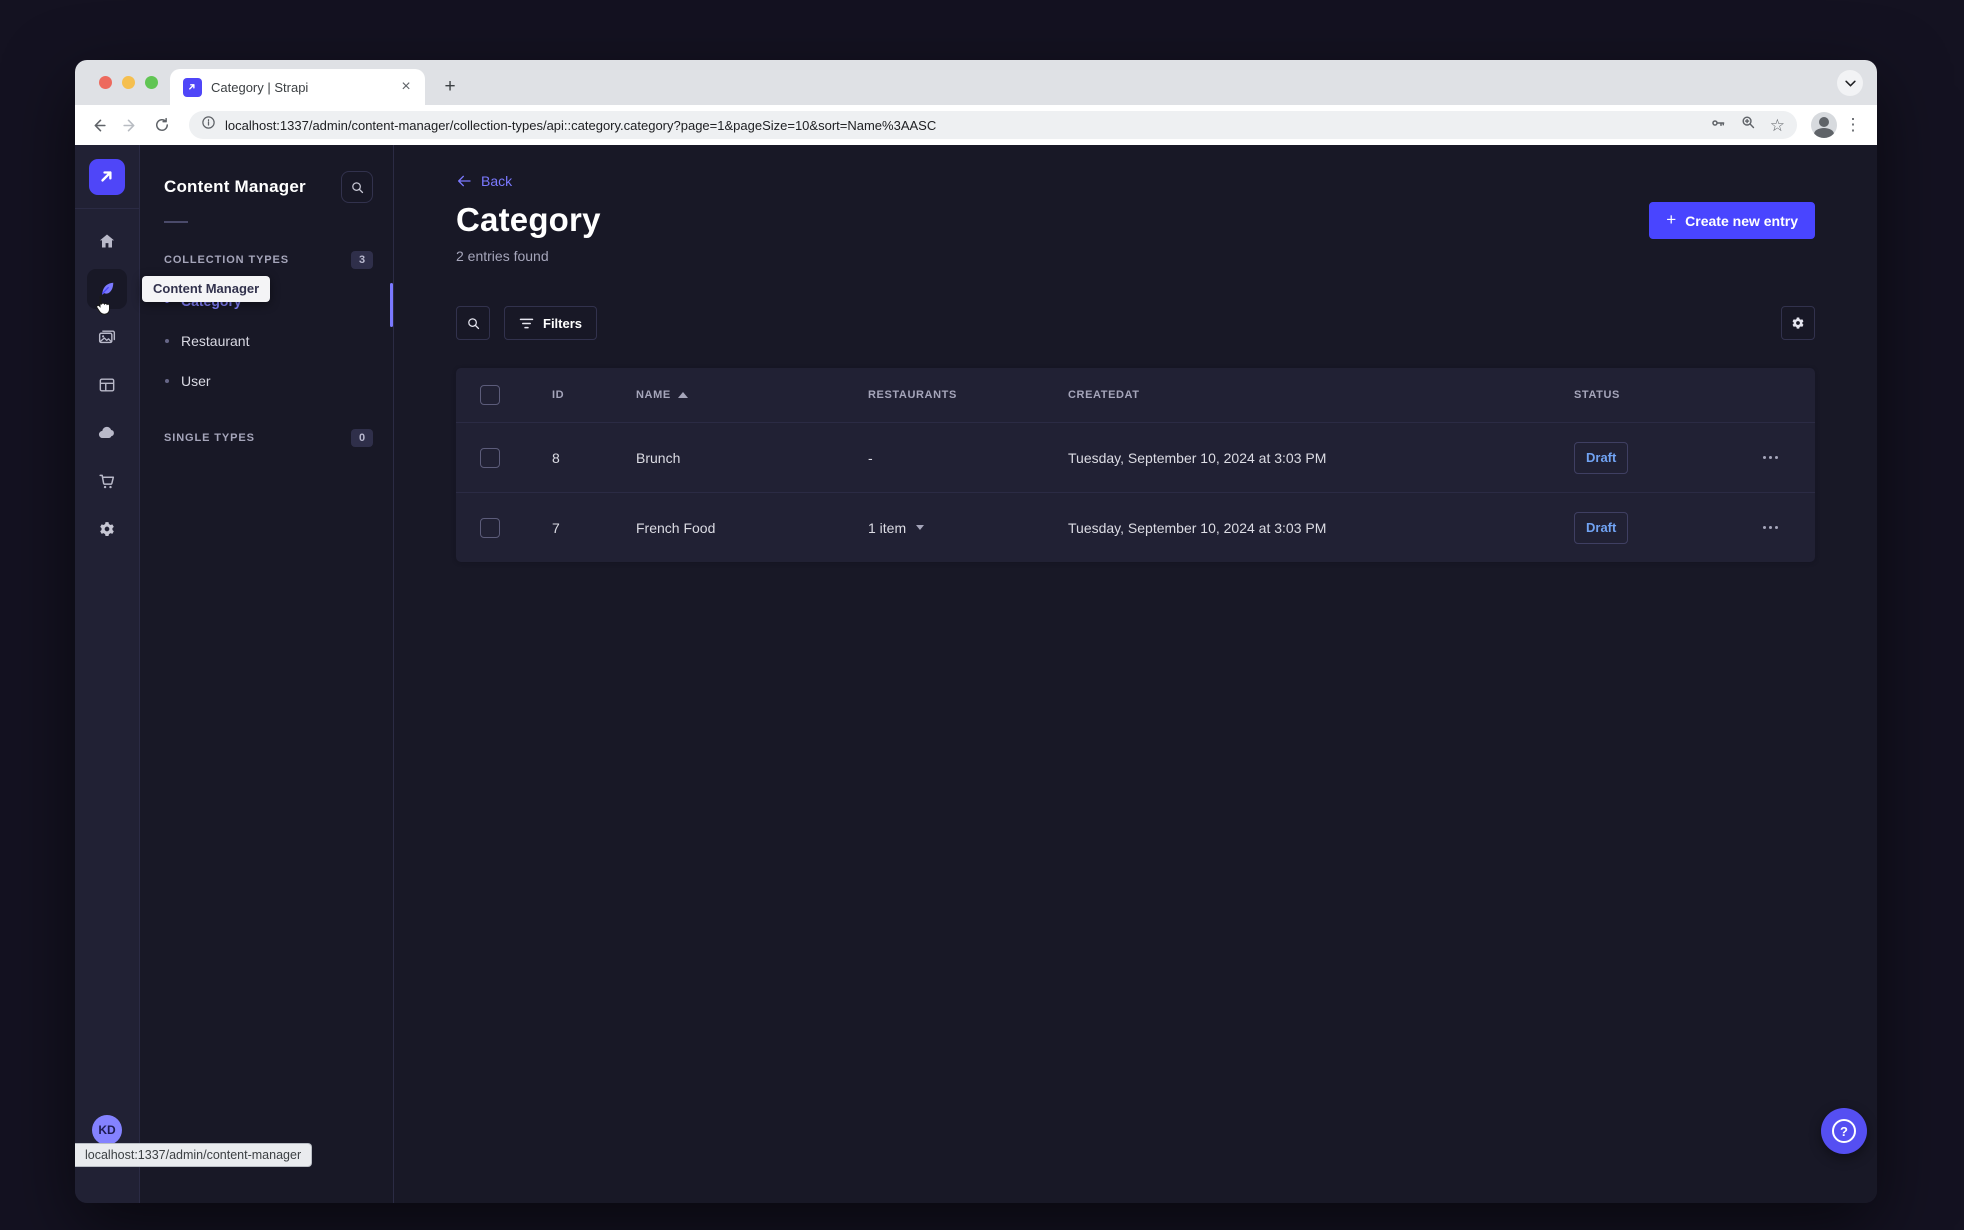 The width and height of the screenshot is (1964, 1230). Describe the element at coordinates (464, 181) in the screenshot. I see `back-arrow-icon` at that location.